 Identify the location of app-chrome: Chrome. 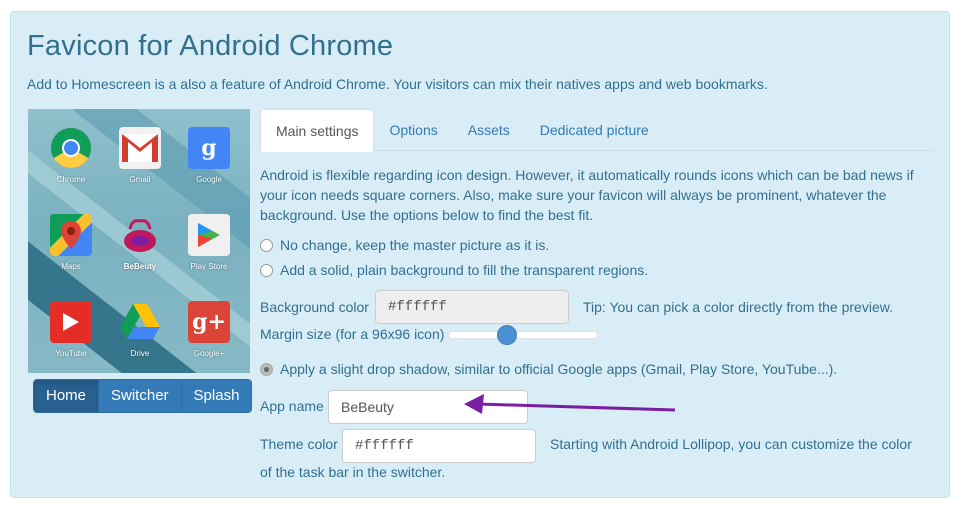
(71, 155).